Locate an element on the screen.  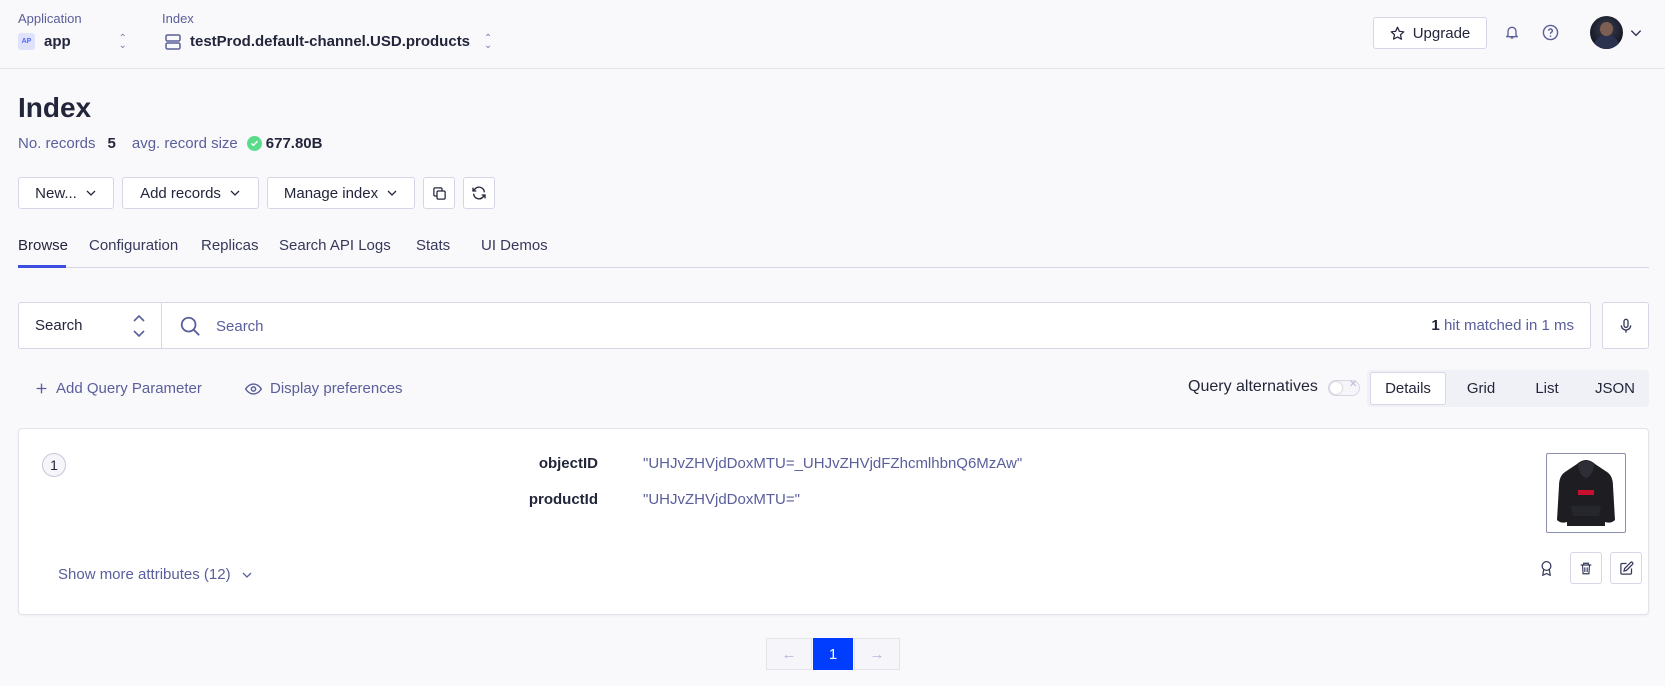
add-records-button: Add records is located at coordinates (190, 193).